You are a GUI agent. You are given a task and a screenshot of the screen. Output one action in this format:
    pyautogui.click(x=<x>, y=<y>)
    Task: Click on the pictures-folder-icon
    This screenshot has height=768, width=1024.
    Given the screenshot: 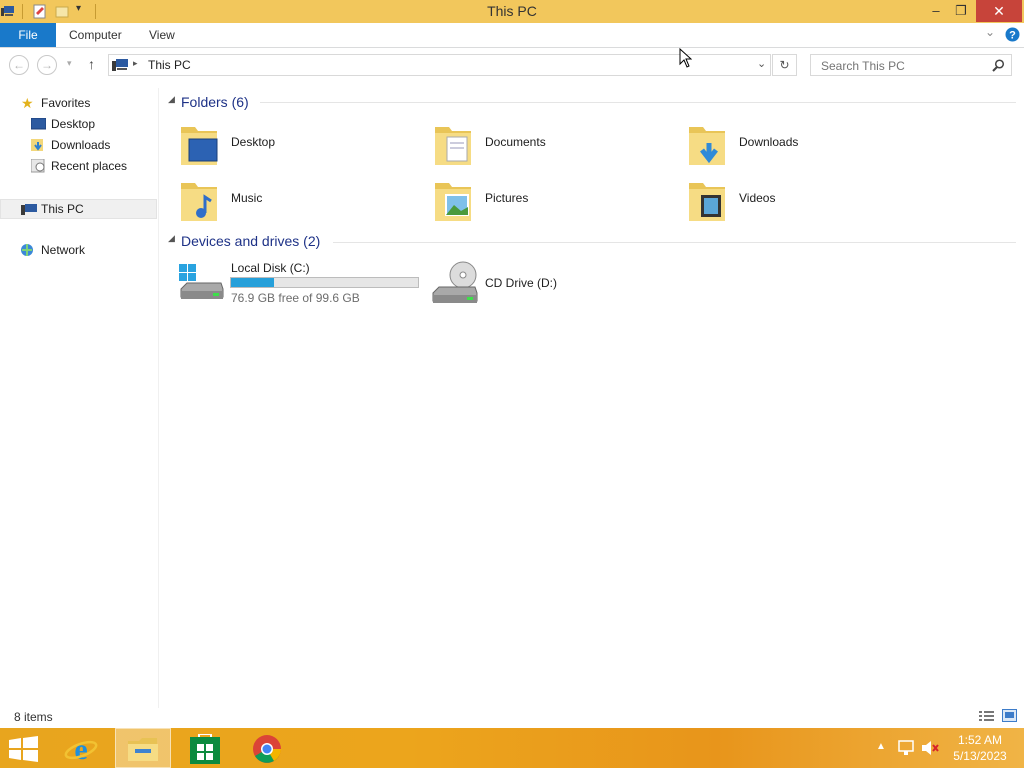 What is the action you would take?
    pyautogui.click(x=453, y=202)
    